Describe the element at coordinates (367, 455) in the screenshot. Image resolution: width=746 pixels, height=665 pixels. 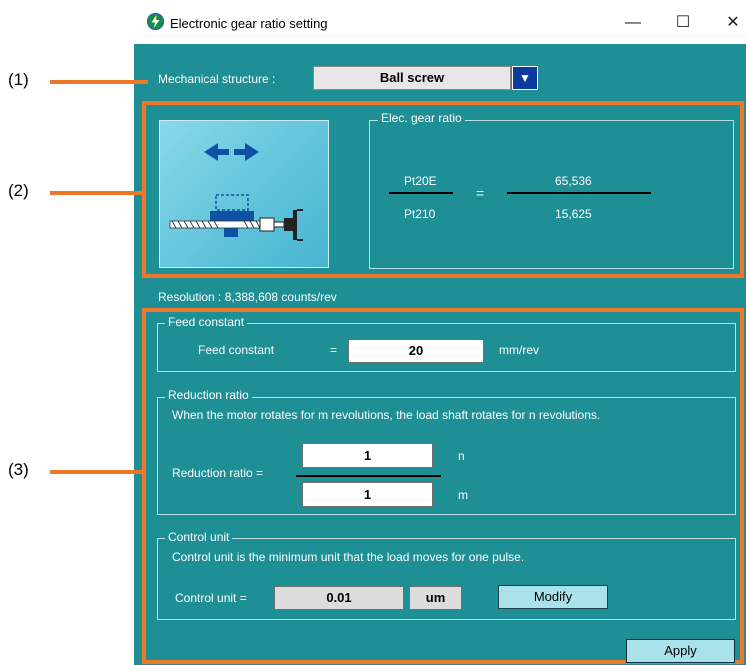
I see `reduction-ratio-n-input: 1` at that location.